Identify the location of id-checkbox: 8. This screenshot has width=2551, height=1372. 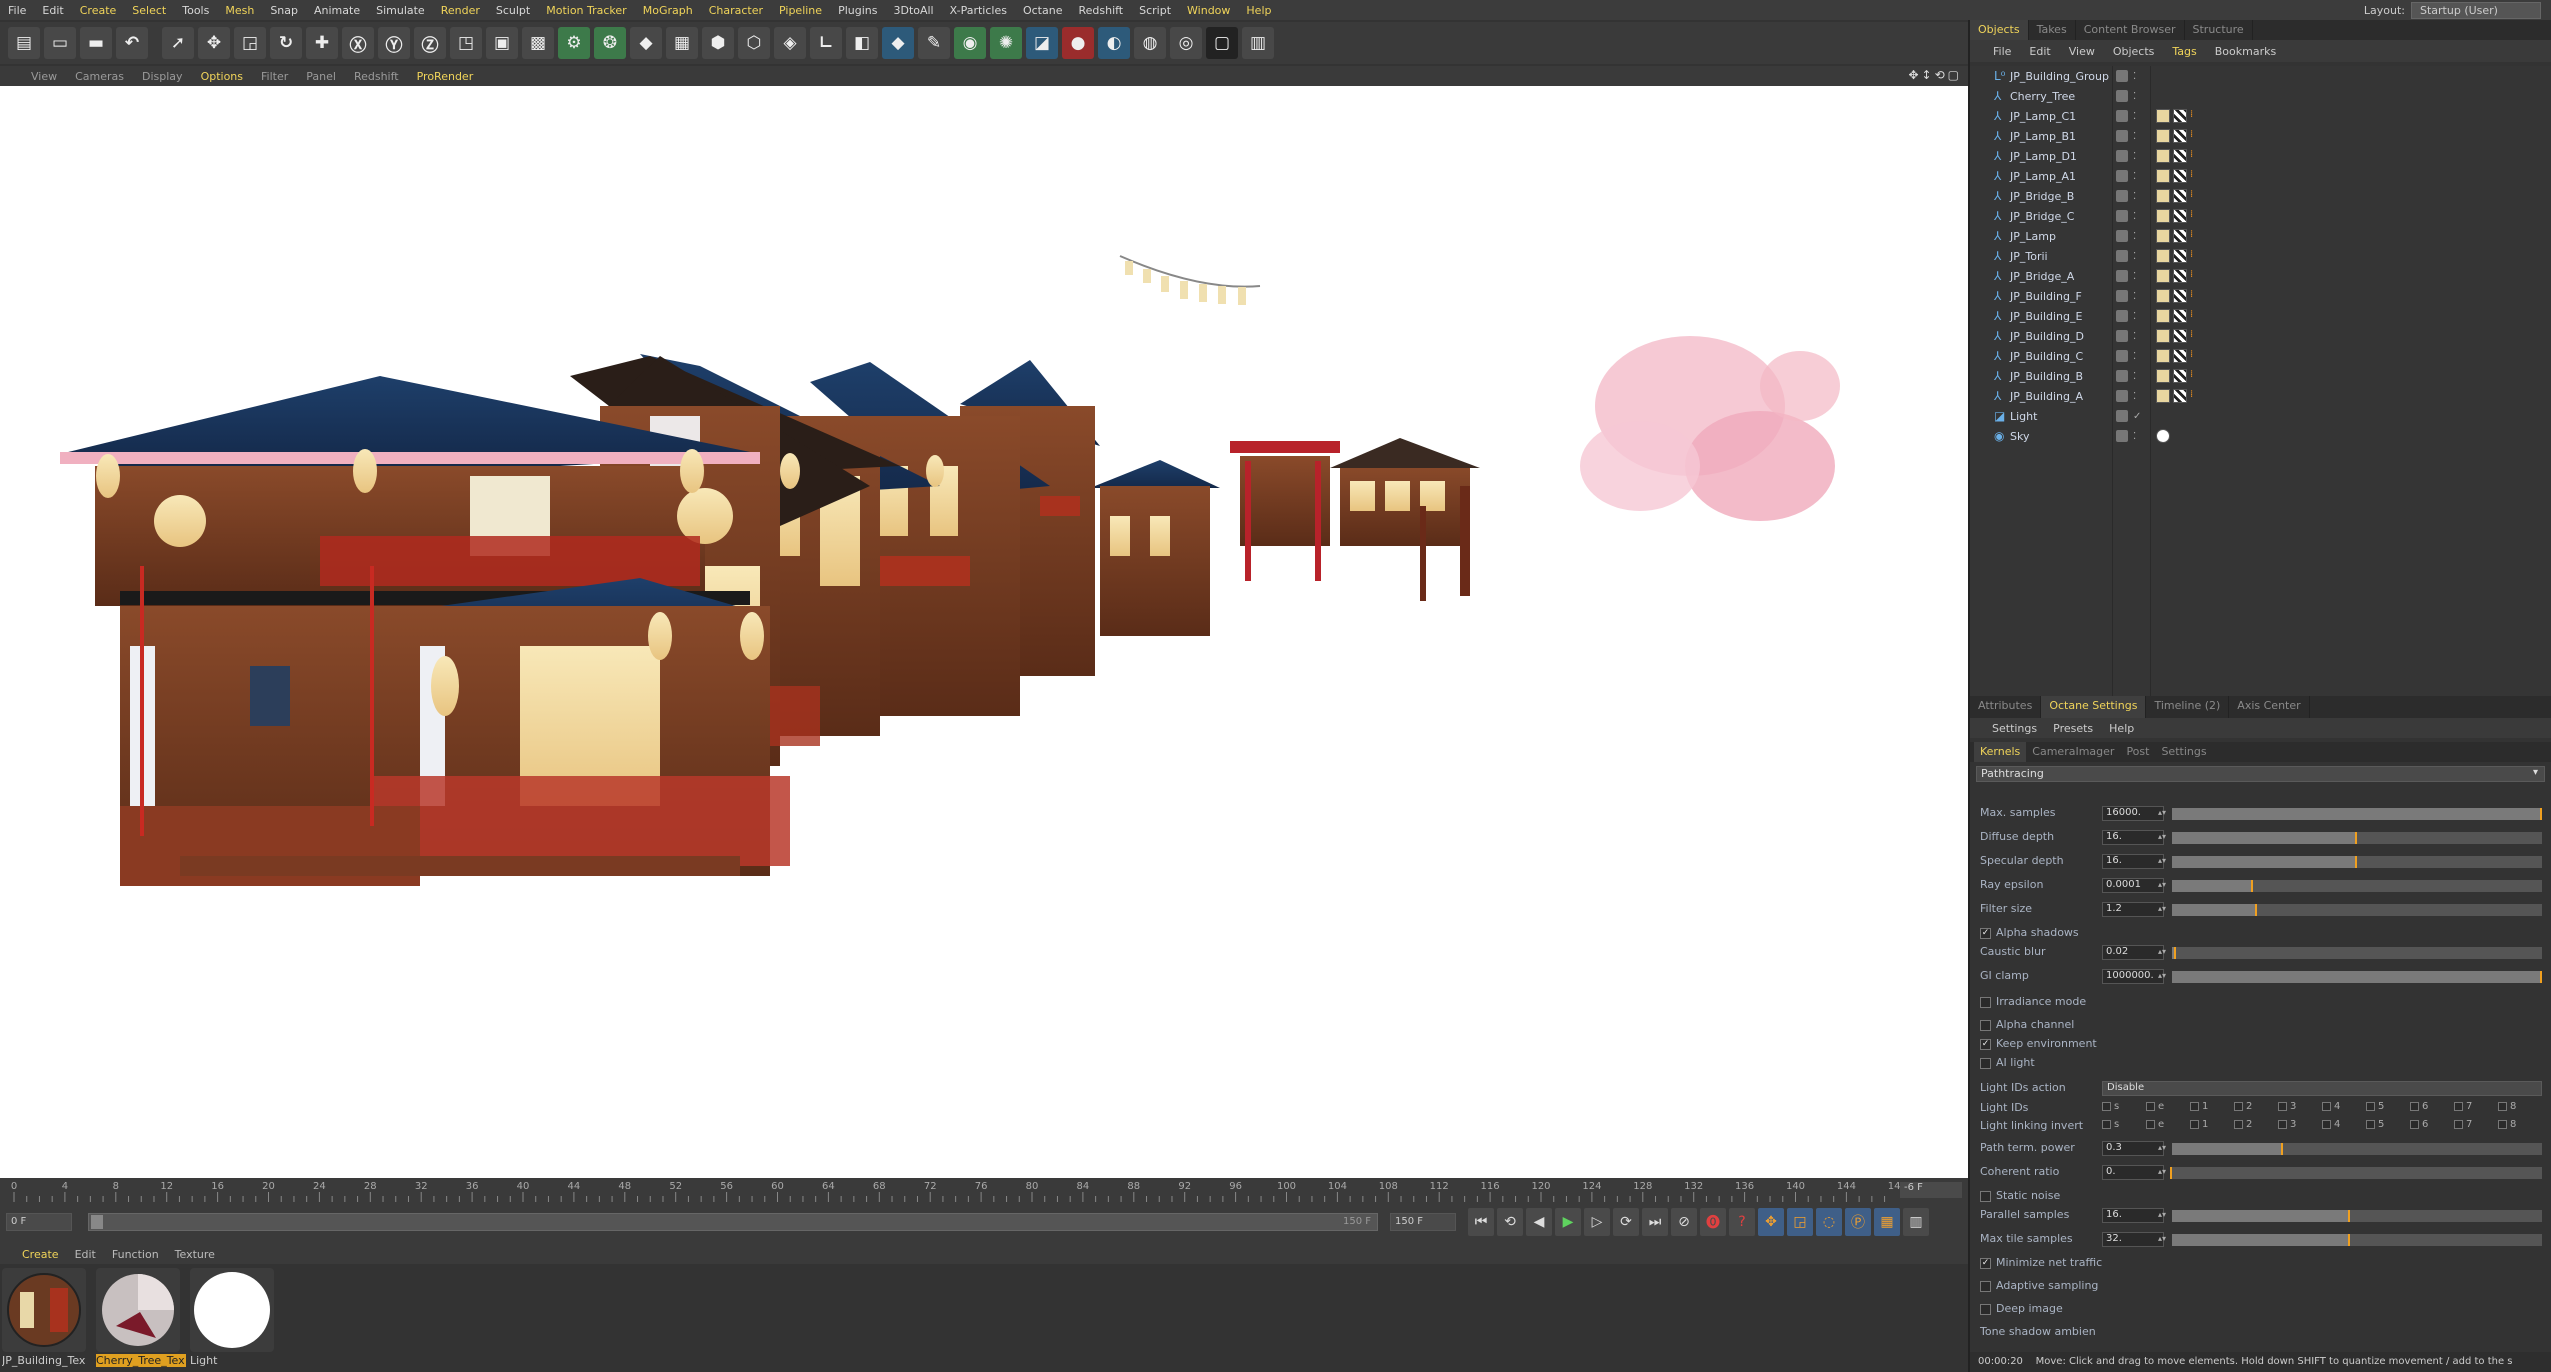
(2520, 1106).